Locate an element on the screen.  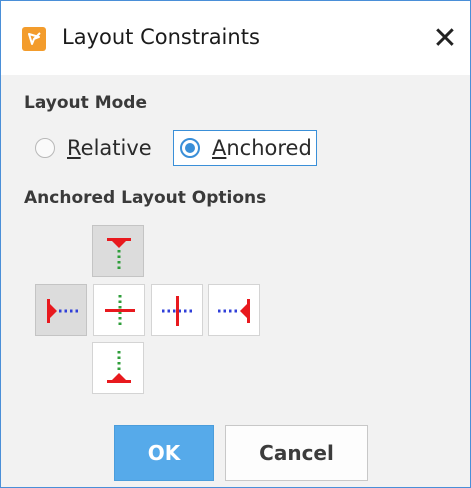
anchor-left-icon is located at coordinates (63, 311).